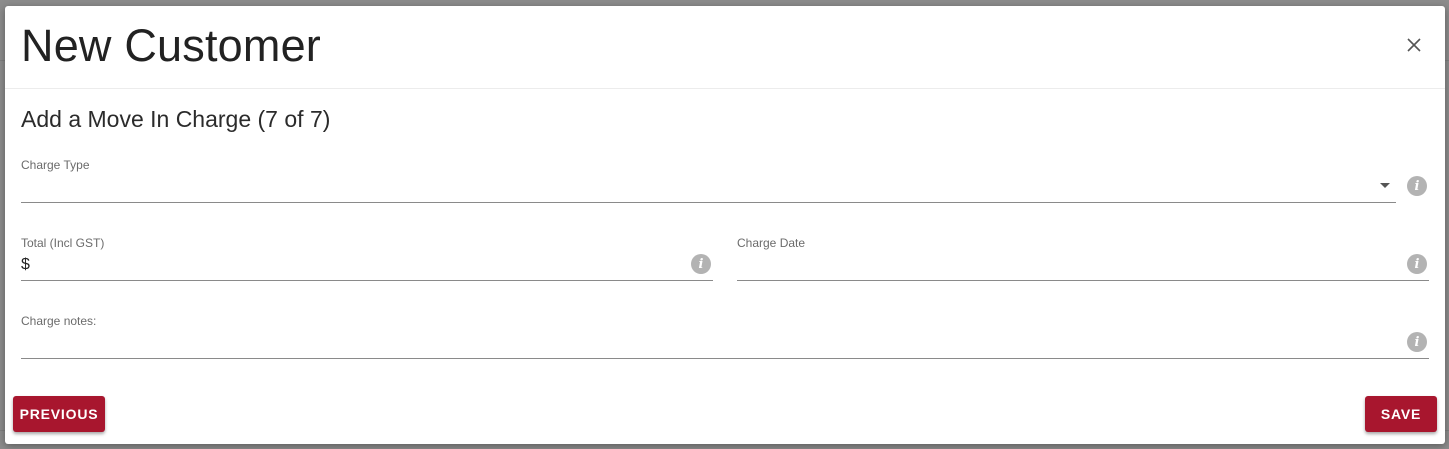 This screenshot has width=1449, height=449. I want to click on charge-notes-input: Charge notes:, so click(725, 336).